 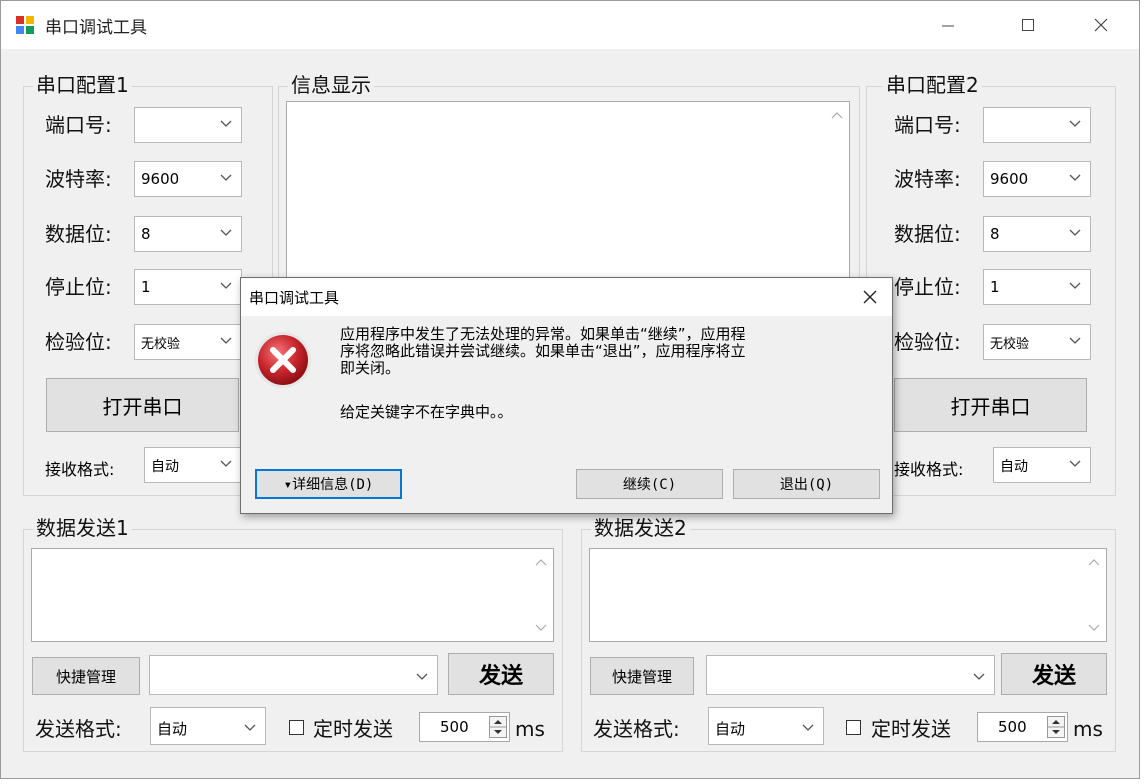 What do you see at coordinates (995, 234) in the screenshot?
I see `databits-value-2: 8` at bounding box center [995, 234].